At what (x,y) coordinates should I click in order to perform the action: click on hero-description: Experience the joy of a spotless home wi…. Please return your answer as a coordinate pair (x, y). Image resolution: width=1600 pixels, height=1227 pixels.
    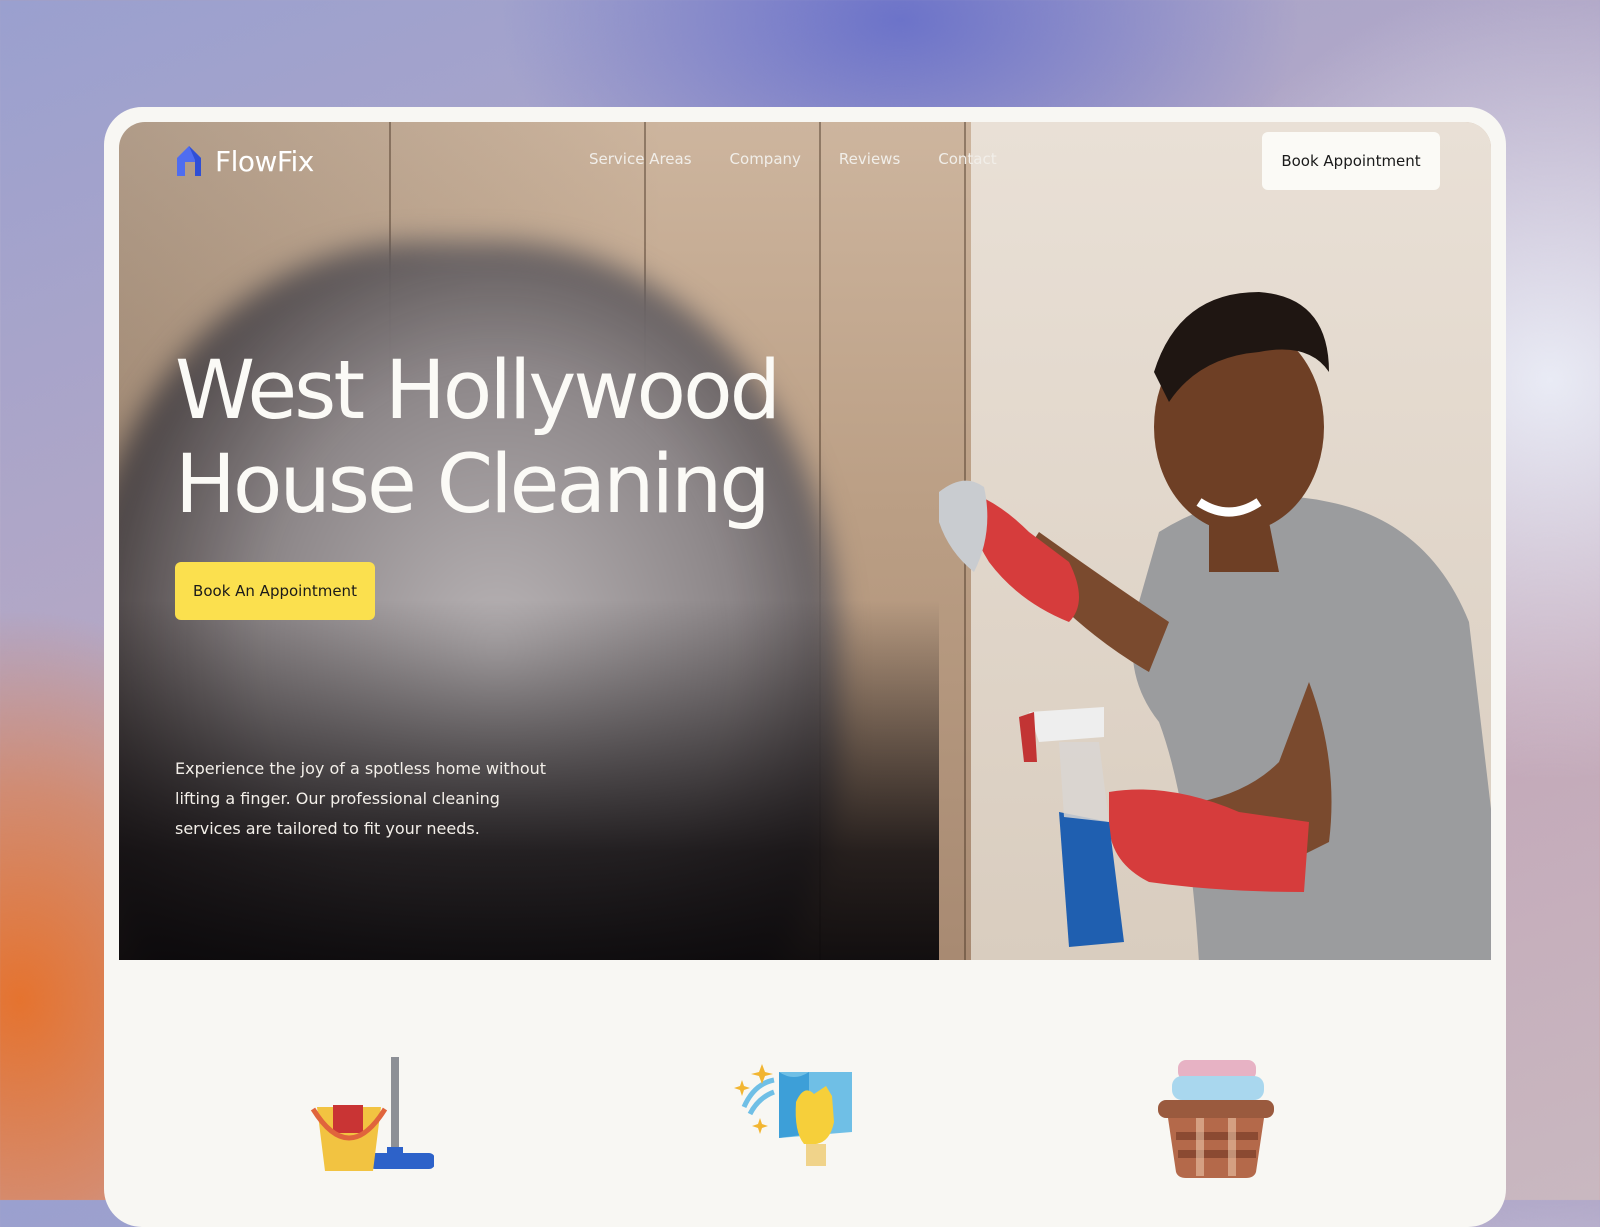
    Looking at the image, I should click on (361, 798).